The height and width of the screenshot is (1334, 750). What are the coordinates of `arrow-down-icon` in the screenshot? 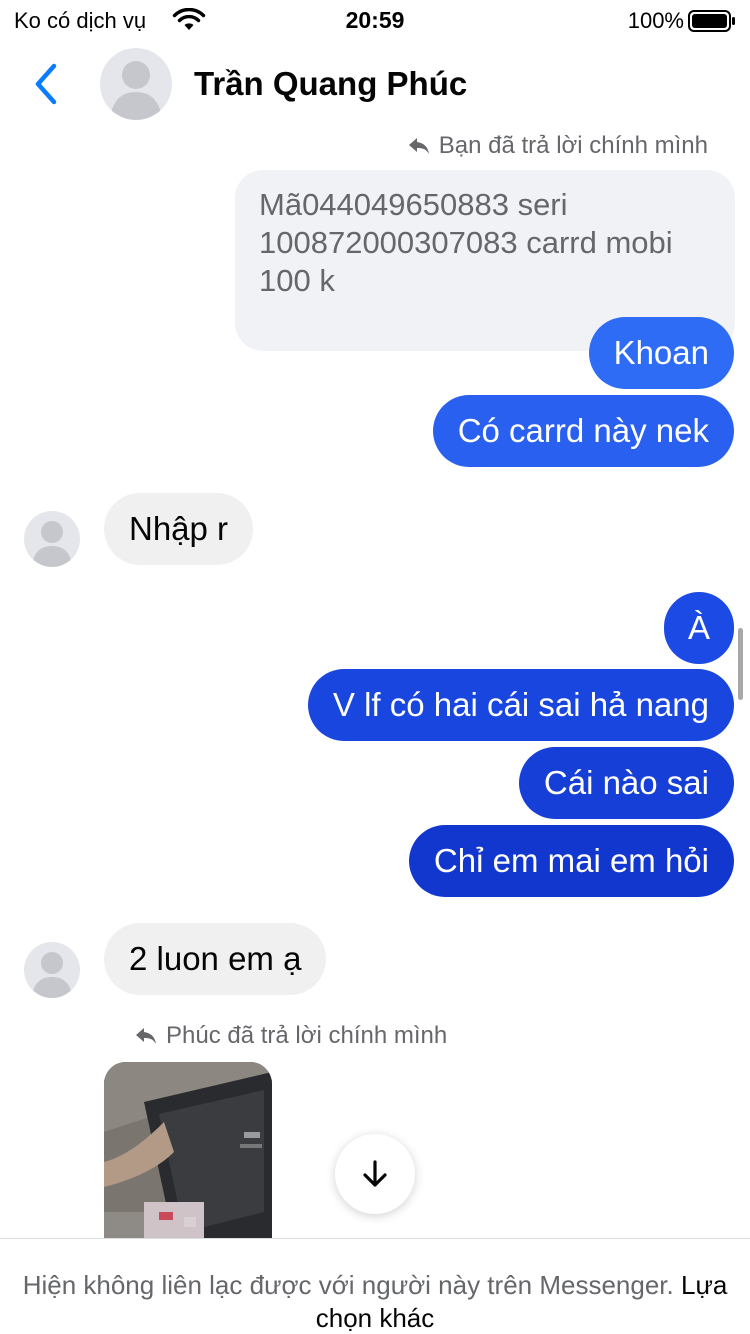 It's located at (375, 1173).